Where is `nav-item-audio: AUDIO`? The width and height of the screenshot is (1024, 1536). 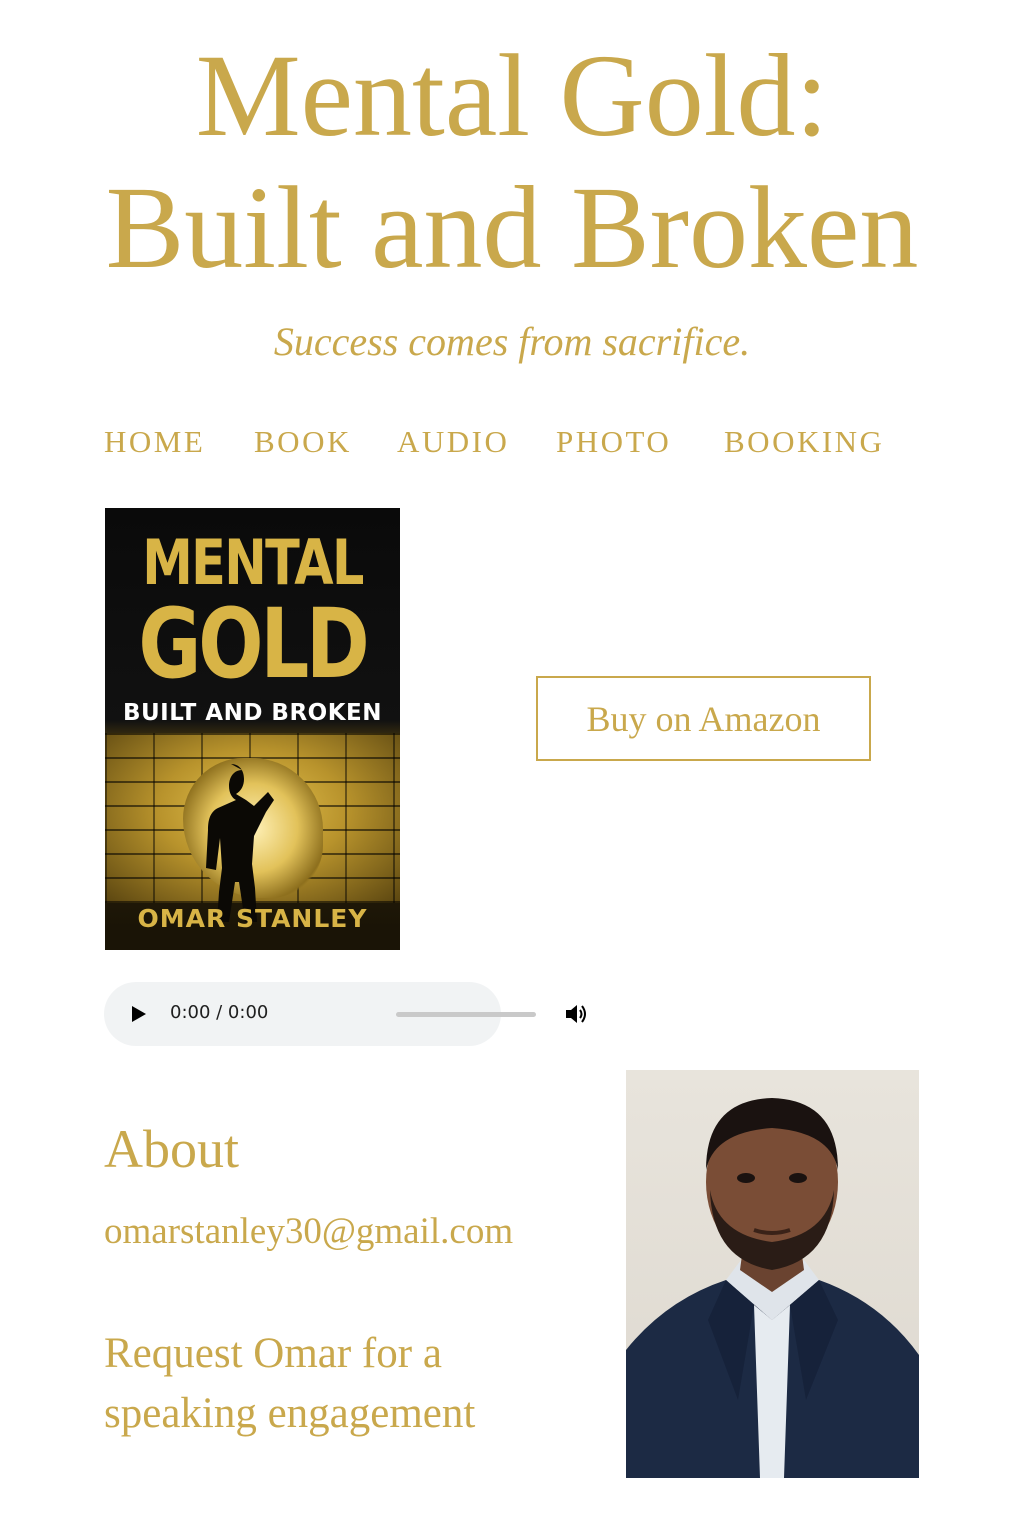 nav-item-audio: AUDIO is located at coordinates (453, 442).